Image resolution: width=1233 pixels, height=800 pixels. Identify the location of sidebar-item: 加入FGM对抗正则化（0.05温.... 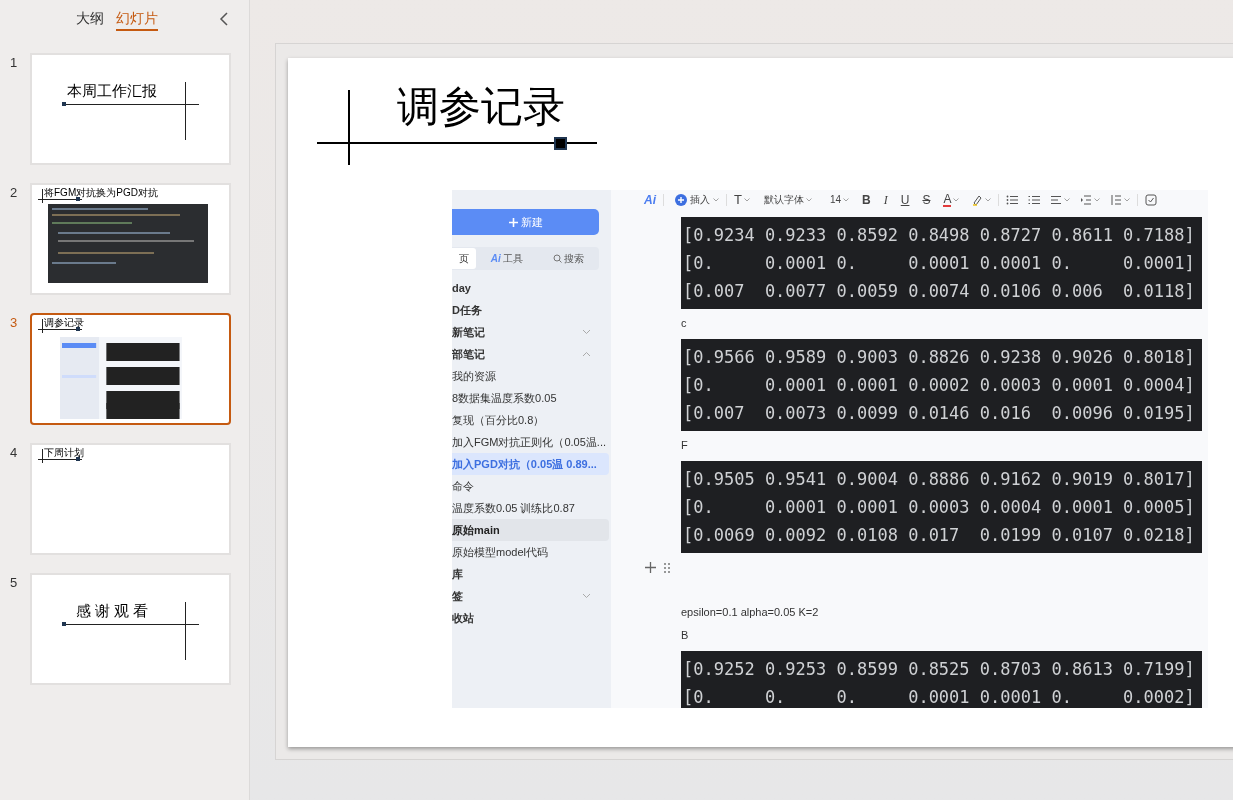
(530, 442).